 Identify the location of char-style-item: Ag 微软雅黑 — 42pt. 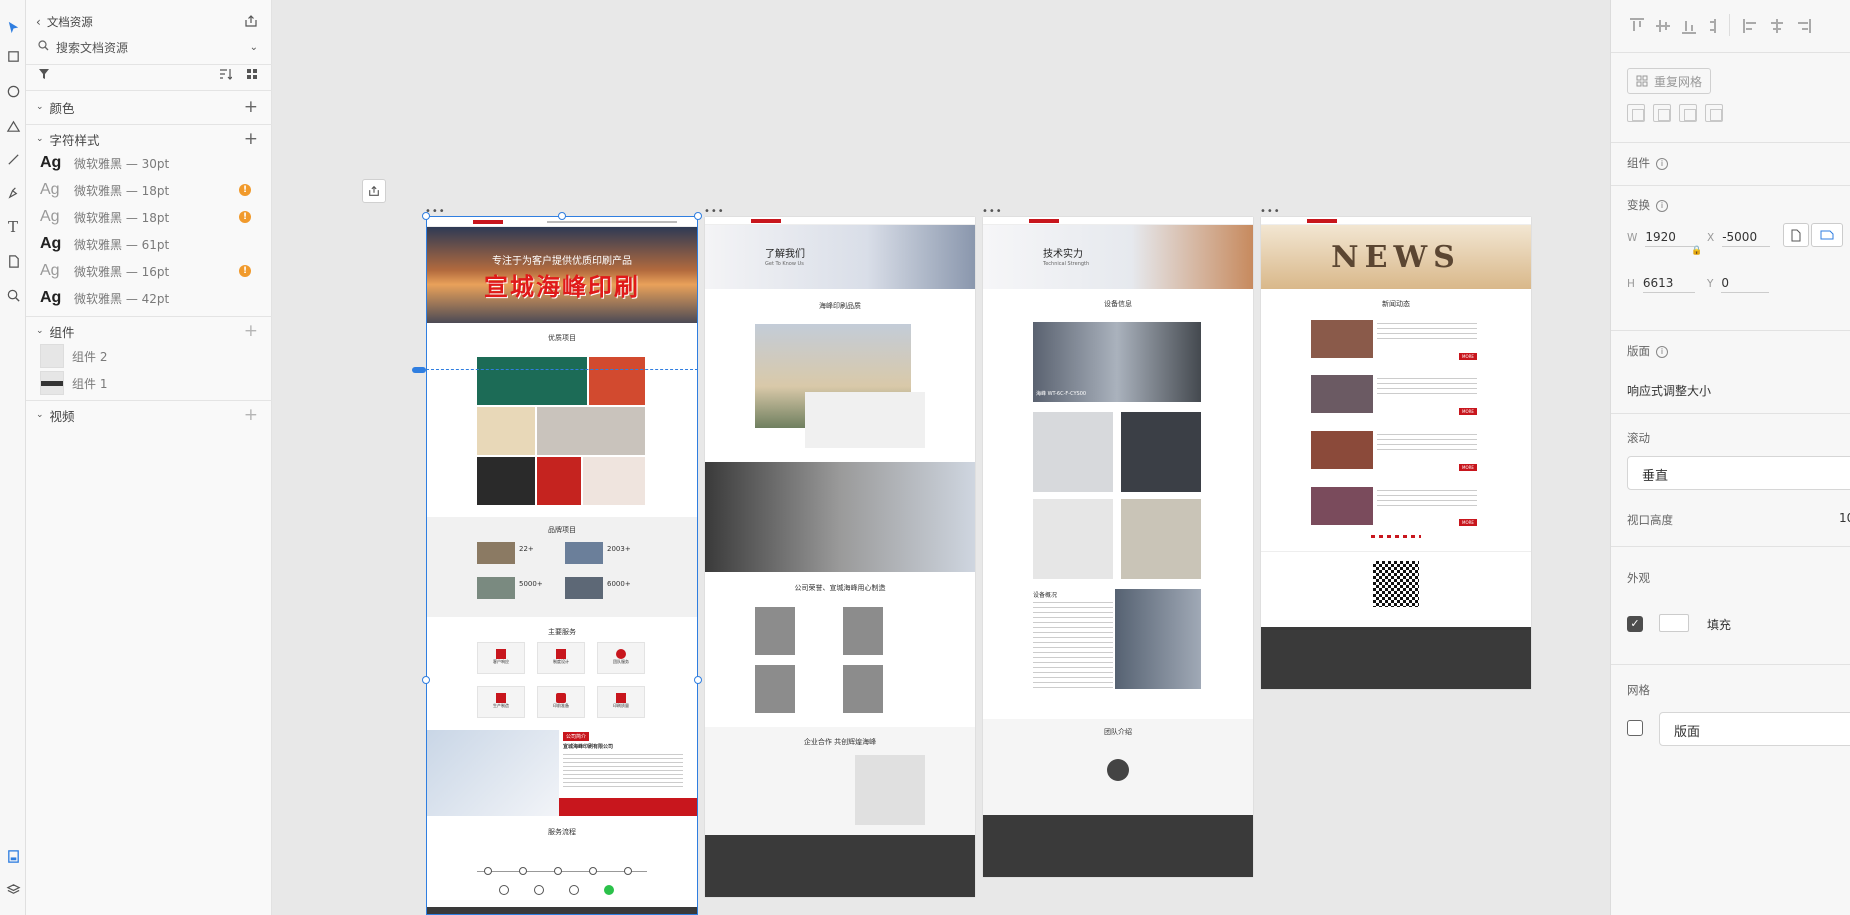
(149, 298).